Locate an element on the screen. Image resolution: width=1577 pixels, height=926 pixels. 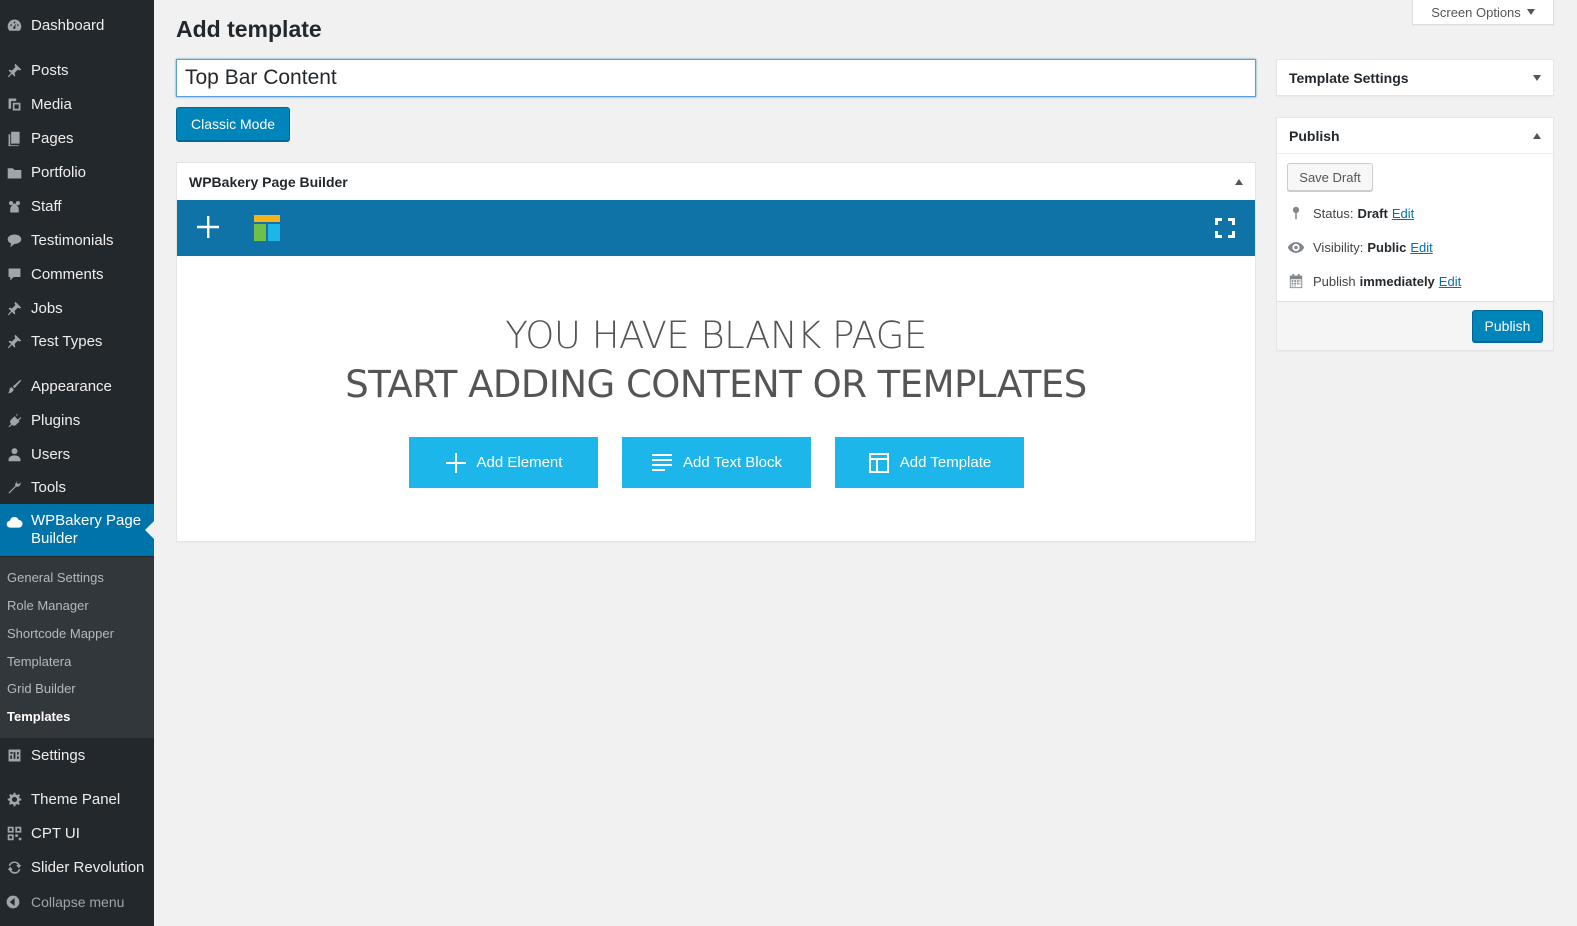
menu-item-cpt-ui: CPT UI is located at coordinates (77, 833).